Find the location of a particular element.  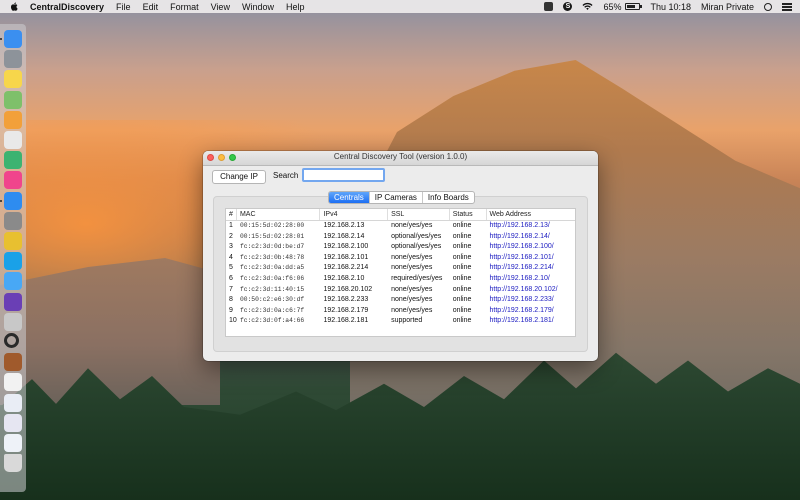

window-title: Central Discovery Tool (version 1.0.0) is located at coordinates (400, 156).